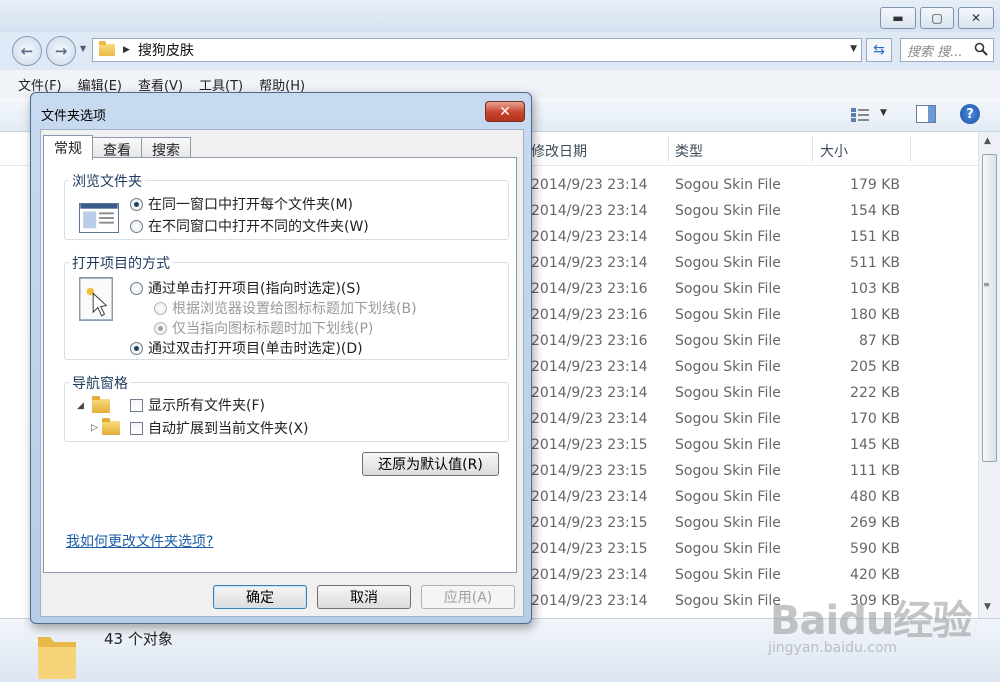 The height and width of the screenshot is (682, 1000). I want to click on file-size: 145 KB, so click(875, 445).